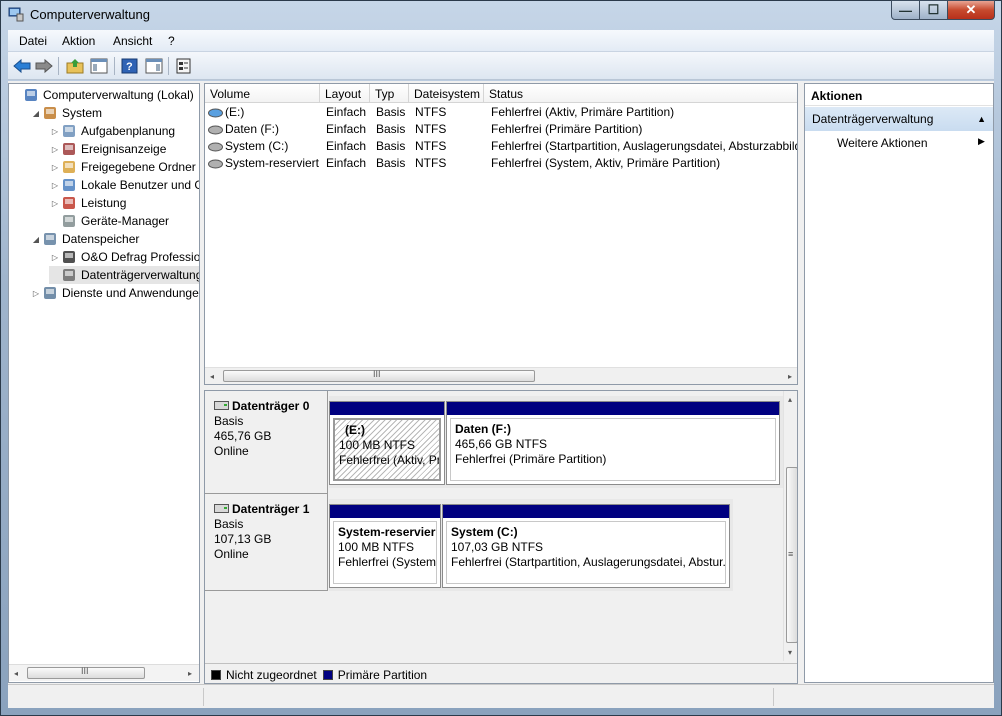  What do you see at coordinates (933, 10) in the screenshot?
I see `maximize-button: ☐` at bounding box center [933, 10].